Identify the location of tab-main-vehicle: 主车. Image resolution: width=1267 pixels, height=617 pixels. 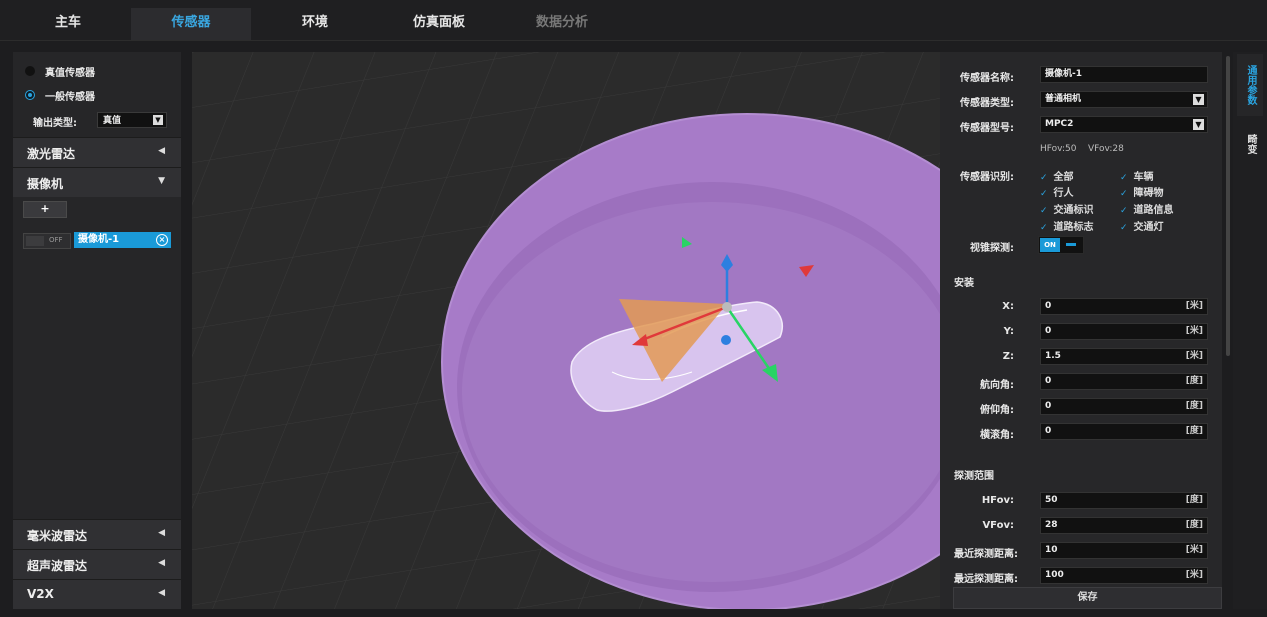
(68, 24).